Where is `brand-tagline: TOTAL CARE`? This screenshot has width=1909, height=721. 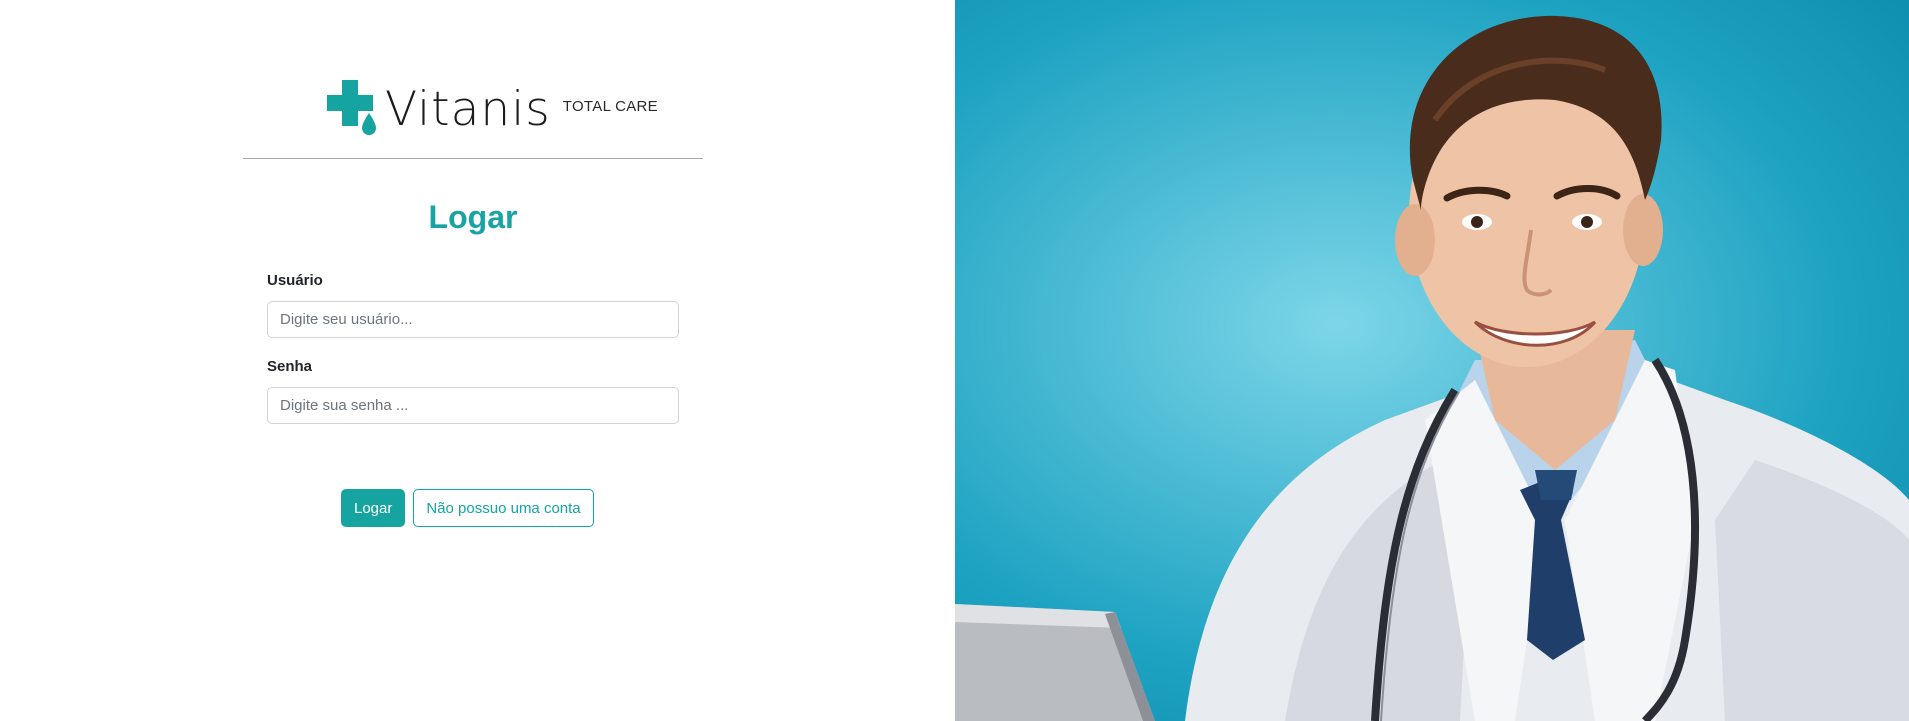 brand-tagline: TOTAL CARE is located at coordinates (610, 106).